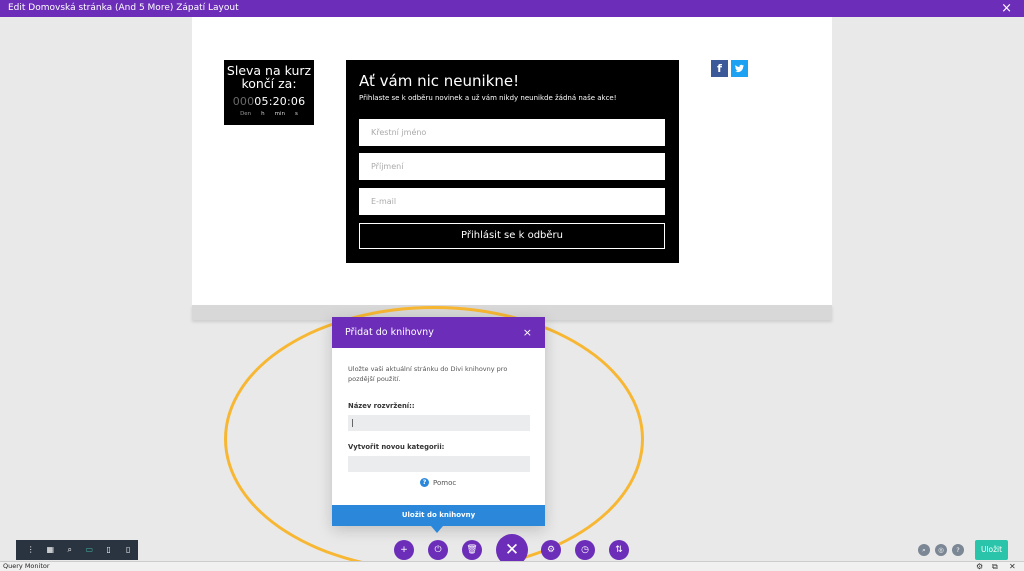 The image size is (1024, 571). I want to click on view-toolbar: ⋮ ▦ ⌕ ▭ ▯ ▯, so click(77, 550).